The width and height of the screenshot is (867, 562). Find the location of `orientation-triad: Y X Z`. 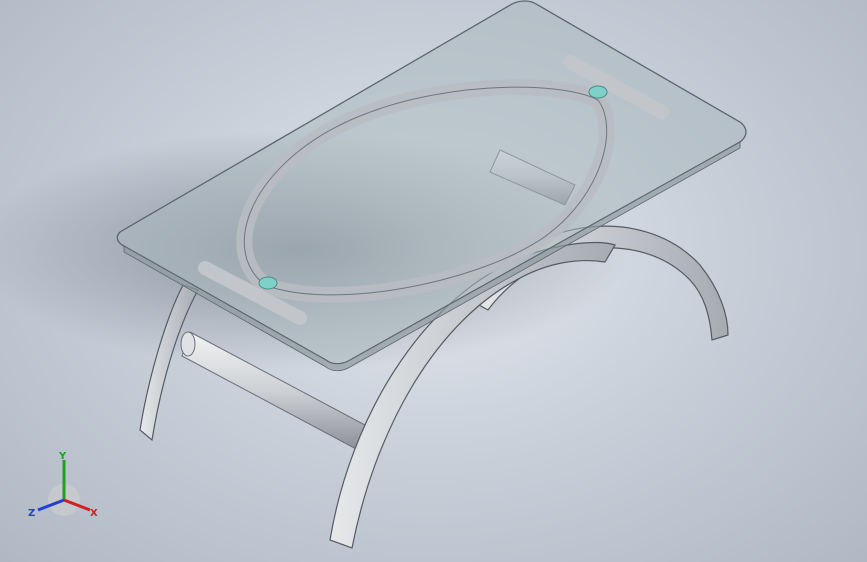

orientation-triad: Y X Z is located at coordinates (66, 488).